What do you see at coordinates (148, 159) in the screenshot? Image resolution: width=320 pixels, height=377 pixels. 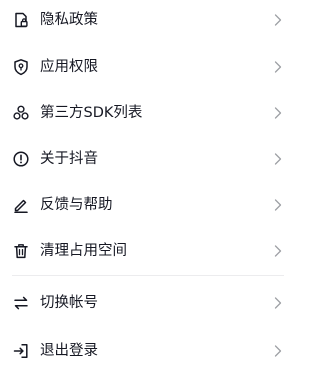 I see `menu-item-about-douyin: 关于抖音` at bounding box center [148, 159].